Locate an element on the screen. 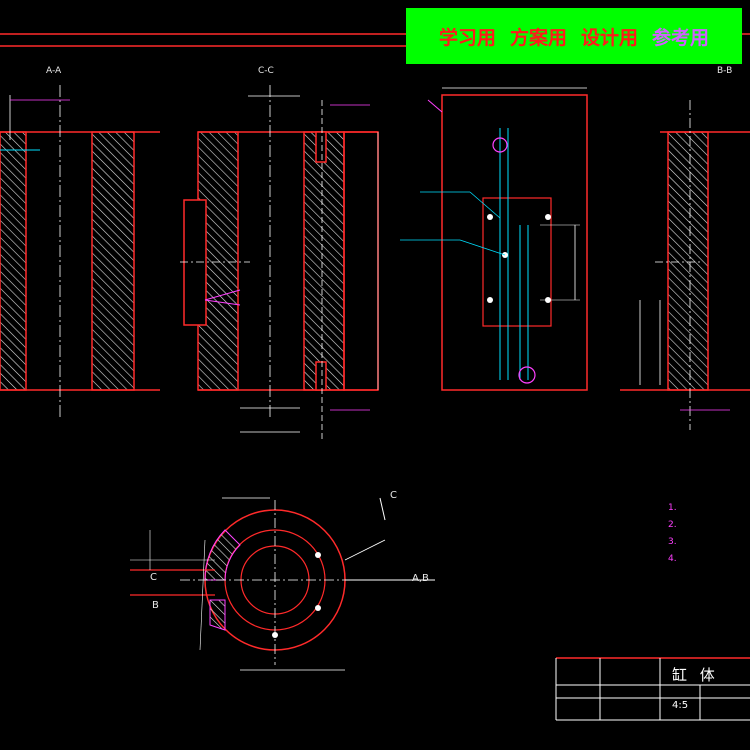  tech-item: 3. is located at coordinates (672, 542).